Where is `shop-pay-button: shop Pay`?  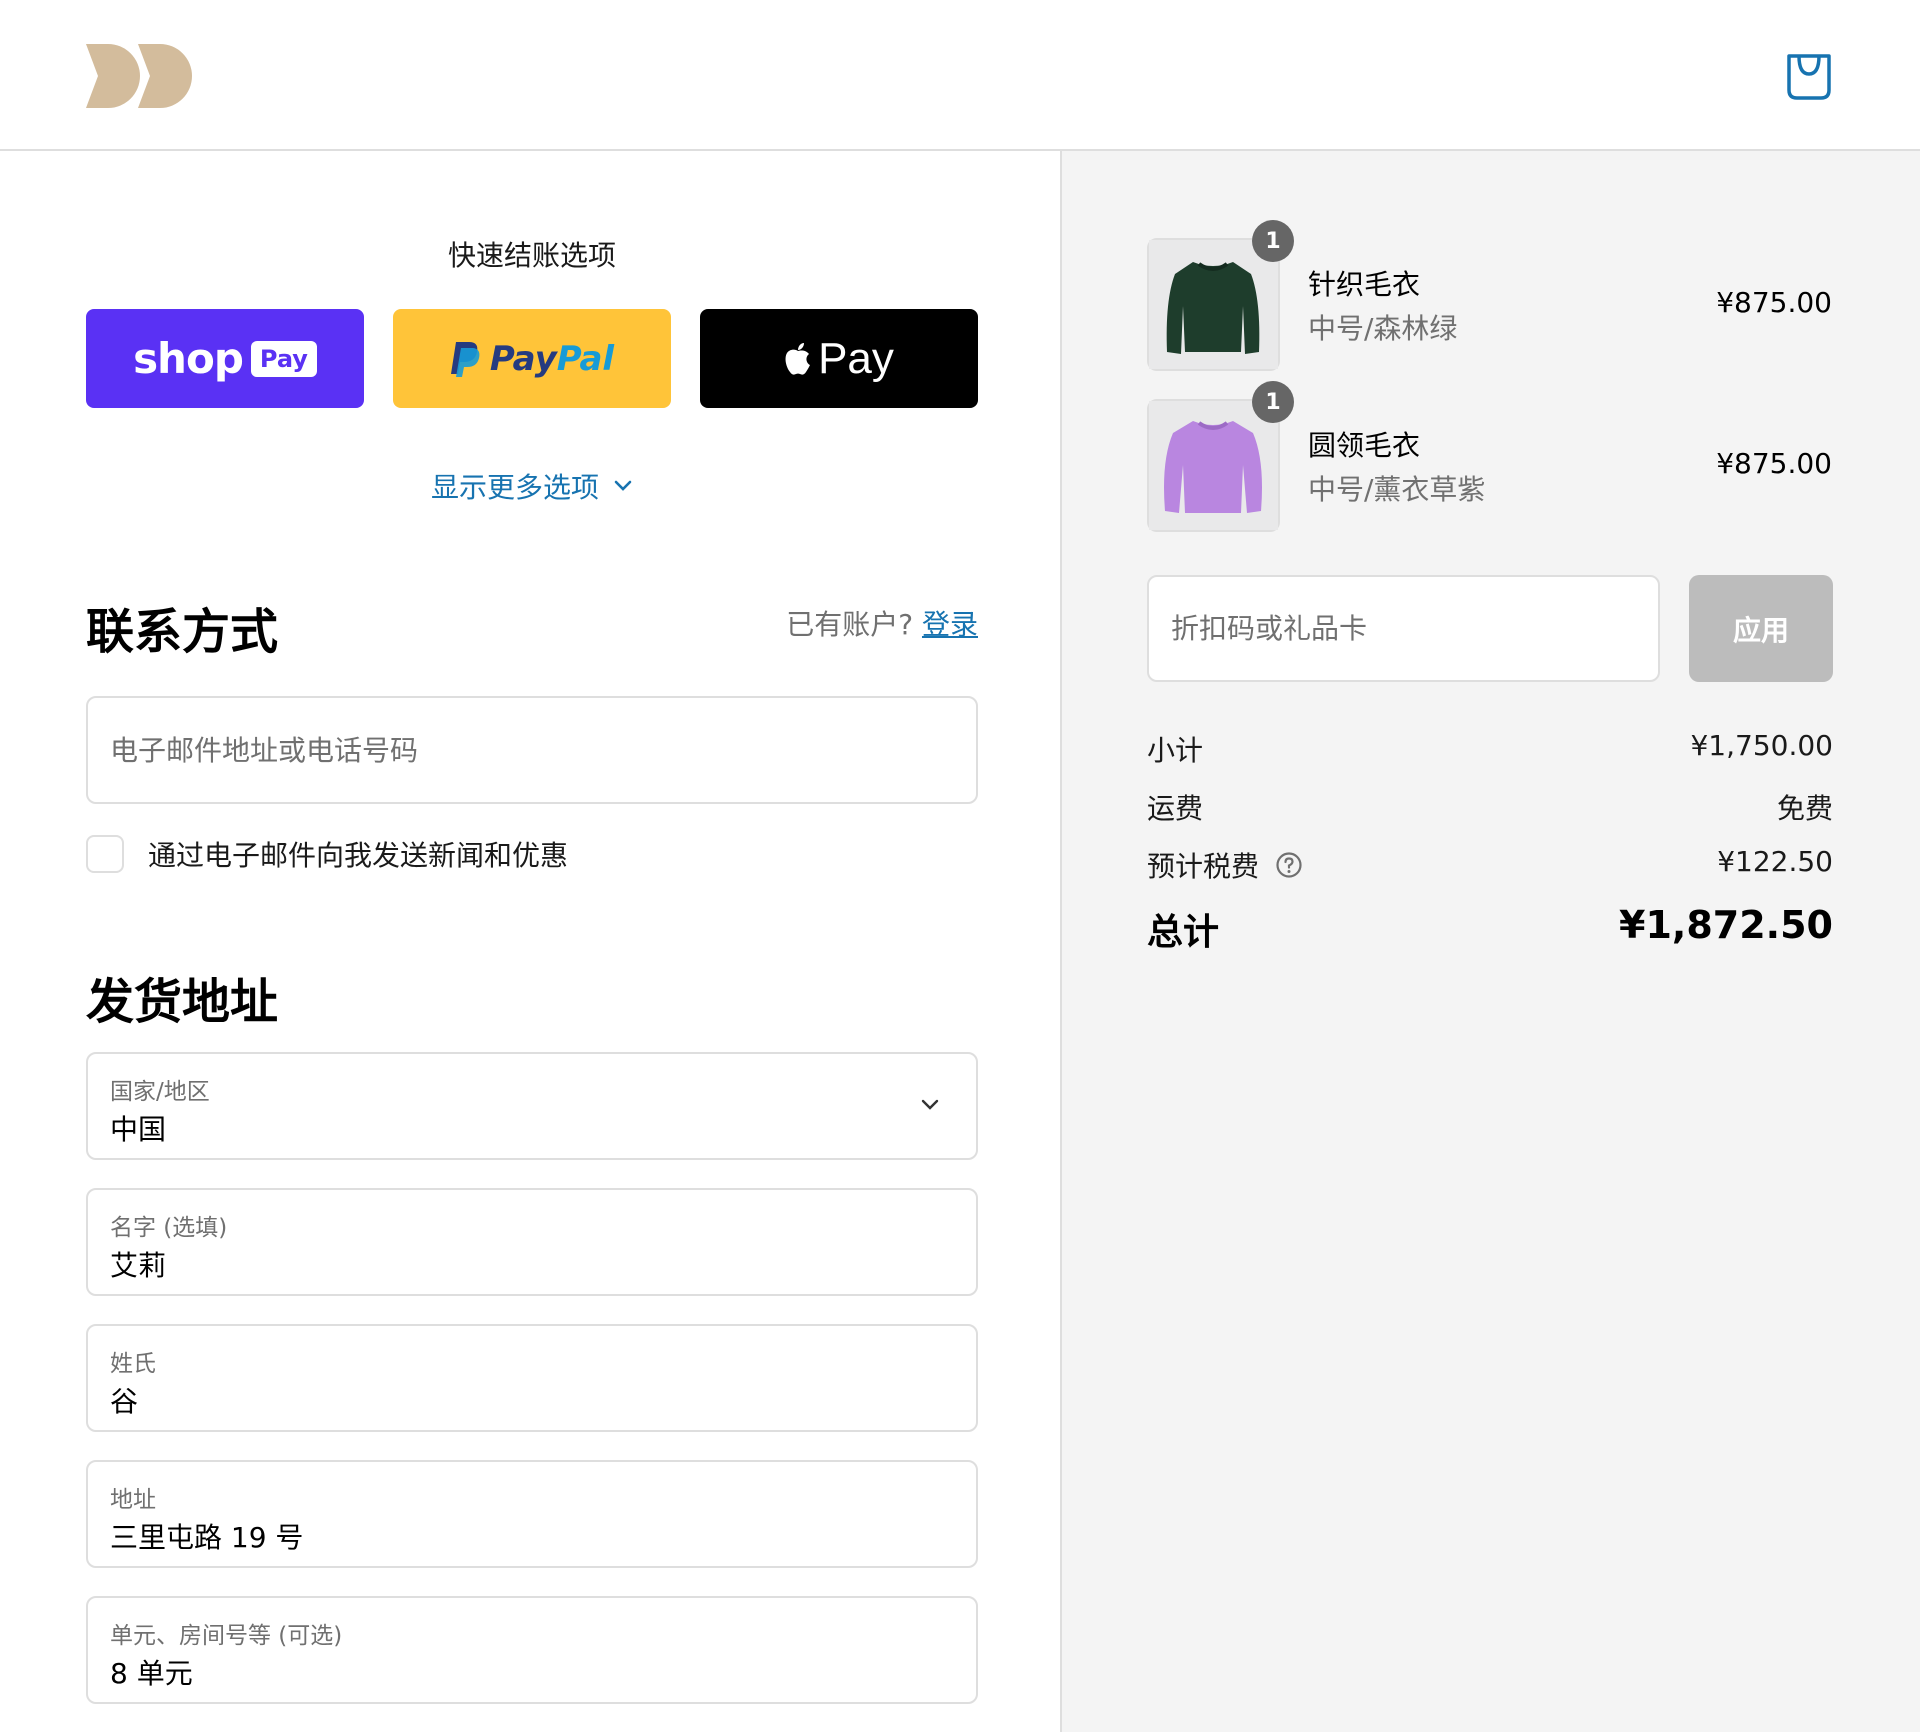 shop-pay-button: shop Pay is located at coordinates (225, 358).